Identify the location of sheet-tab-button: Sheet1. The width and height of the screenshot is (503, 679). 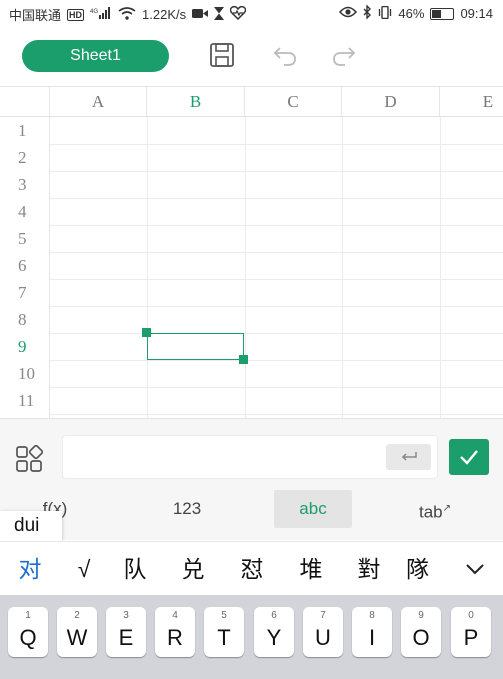
(95, 56).